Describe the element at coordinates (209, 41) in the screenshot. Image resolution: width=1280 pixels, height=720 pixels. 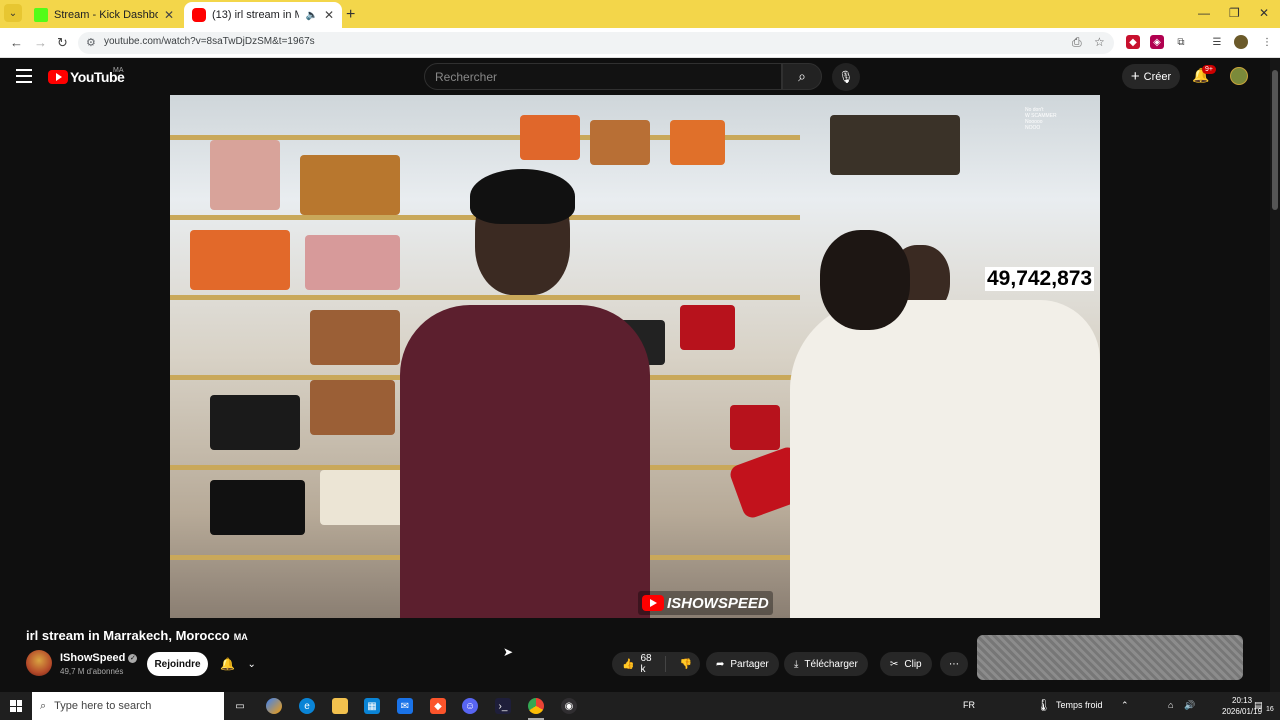
I see `url-text: youtube.com/watch?v=8saTwDjDzSM&t=1967s` at that location.